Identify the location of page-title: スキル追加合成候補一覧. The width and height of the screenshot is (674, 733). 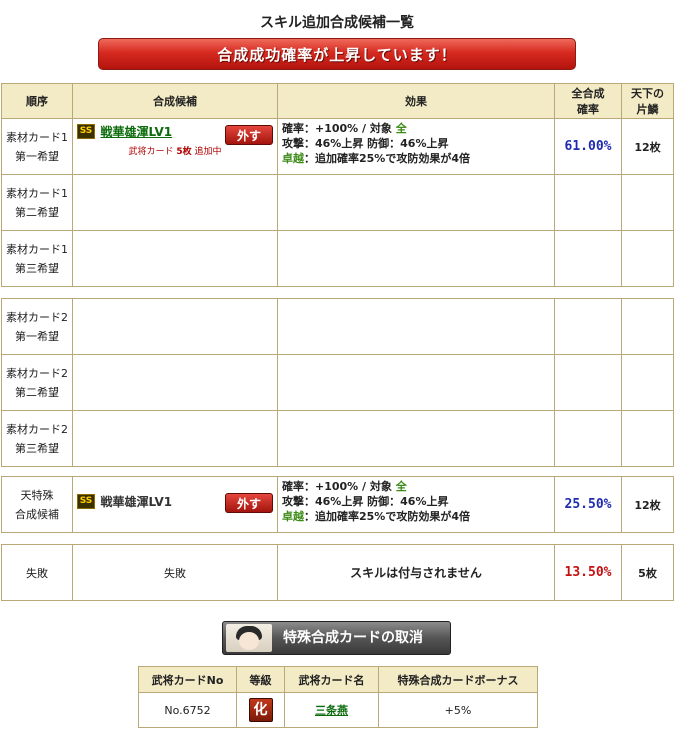
(337, 23).